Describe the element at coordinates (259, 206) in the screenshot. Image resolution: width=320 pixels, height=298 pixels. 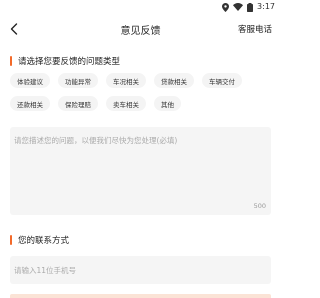
I see `character-counter: 500` at that location.